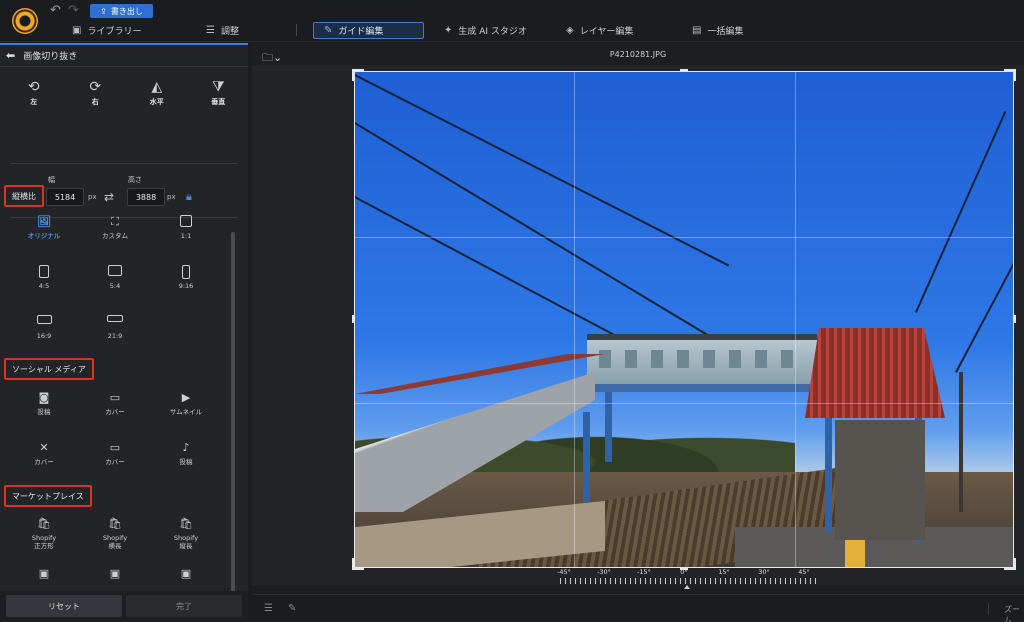  I want to click on zoom-label: ズーム, so click(1014, 613).